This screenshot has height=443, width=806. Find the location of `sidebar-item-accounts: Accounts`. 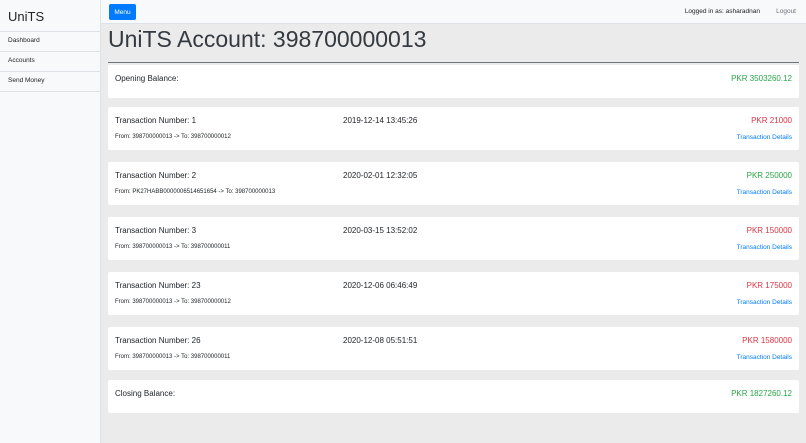

sidebar-item-accounts: Accounts is located at coordinates (50, 62).